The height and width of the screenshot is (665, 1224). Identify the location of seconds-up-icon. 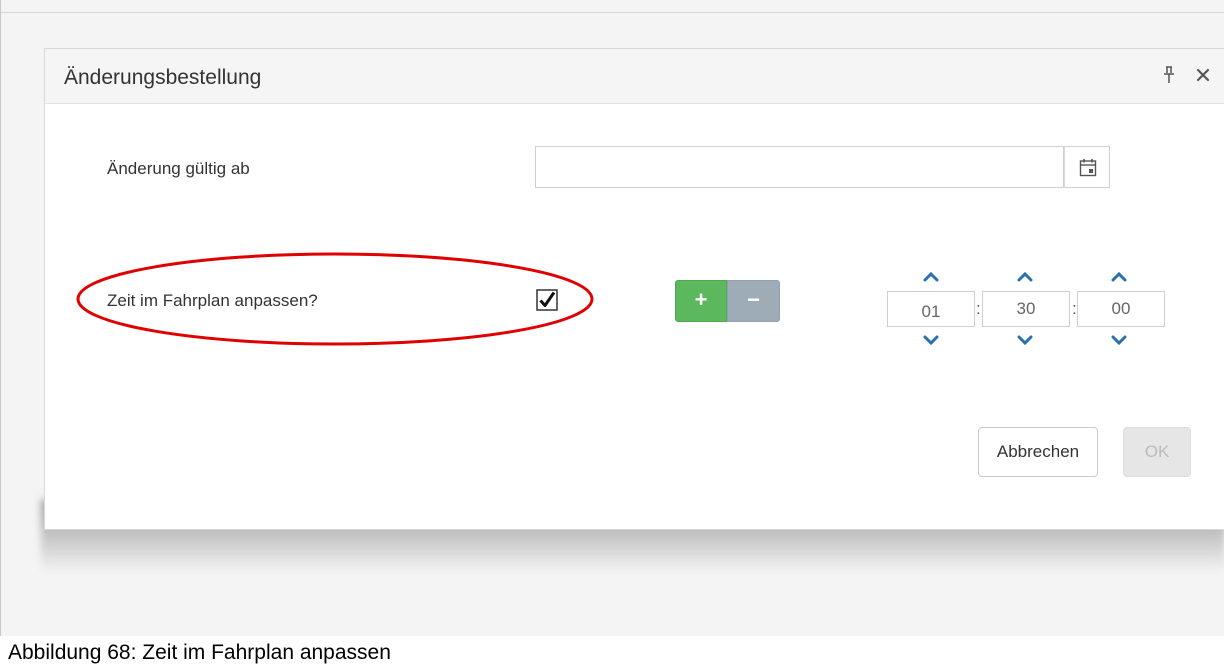
(1119, 277).